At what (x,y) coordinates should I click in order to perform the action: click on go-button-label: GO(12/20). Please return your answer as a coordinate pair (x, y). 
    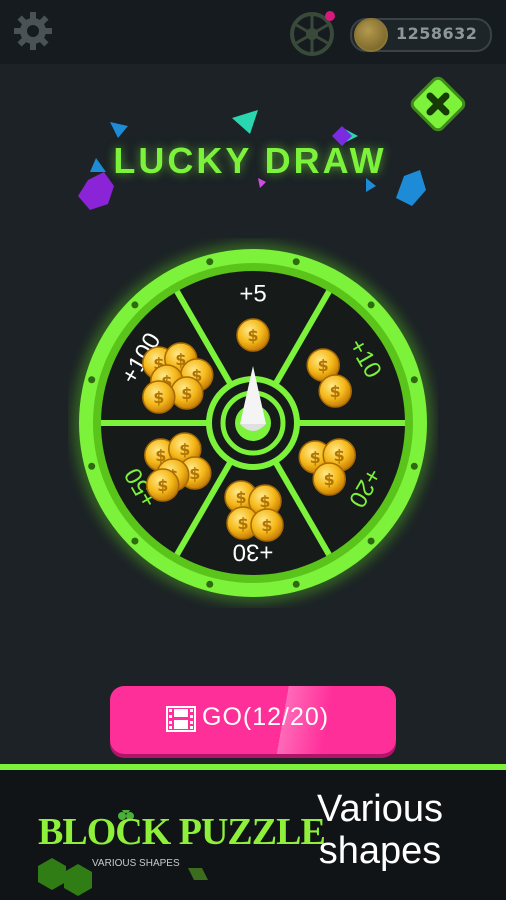
    Looking at the image, I should click on (266, 717).